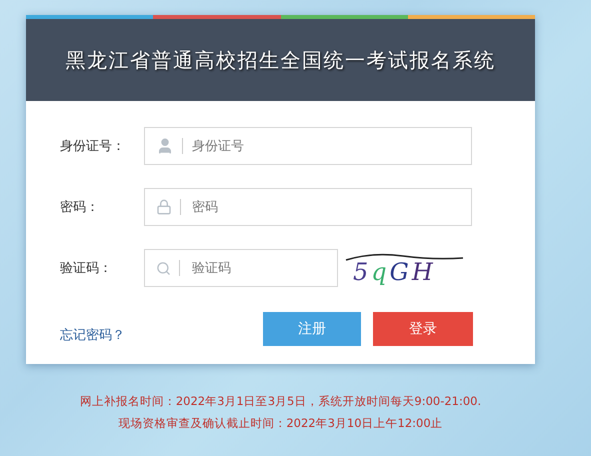 This screenshot has width=591, height=456. Describe the element at coordinates (281, 60) in the screenshot. I see `system-title: 黑龙江省普通高校招生全国统一考试报名系统` at that location.